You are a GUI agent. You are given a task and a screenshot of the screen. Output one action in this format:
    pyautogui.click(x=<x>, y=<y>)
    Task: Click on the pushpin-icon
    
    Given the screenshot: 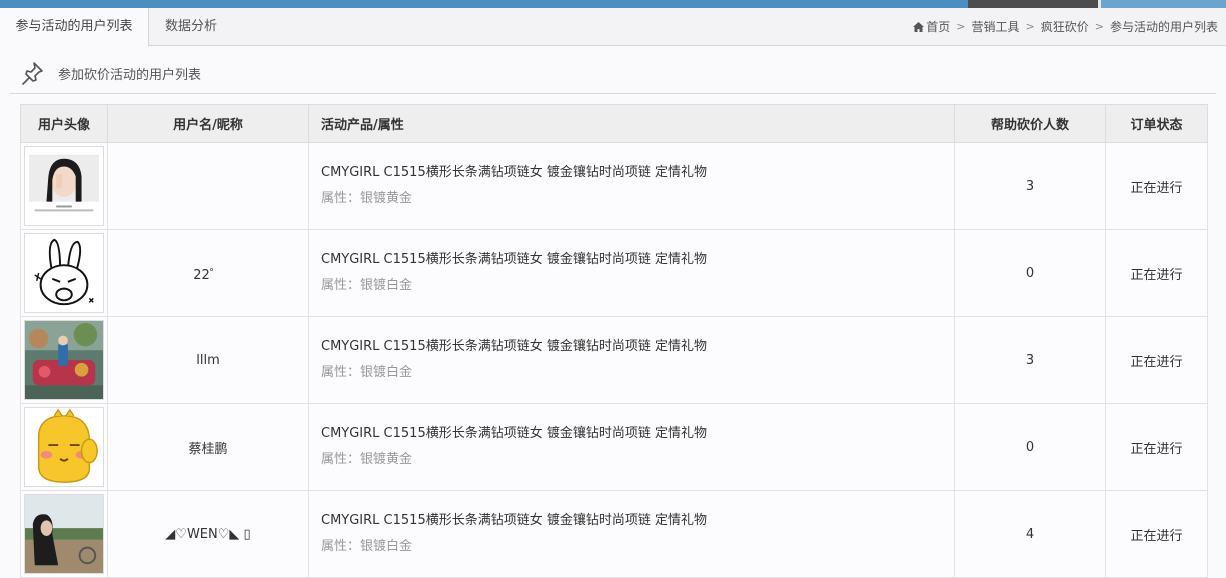 What is the action you would take?
    pyautogui.click(x=32, y=73)
    